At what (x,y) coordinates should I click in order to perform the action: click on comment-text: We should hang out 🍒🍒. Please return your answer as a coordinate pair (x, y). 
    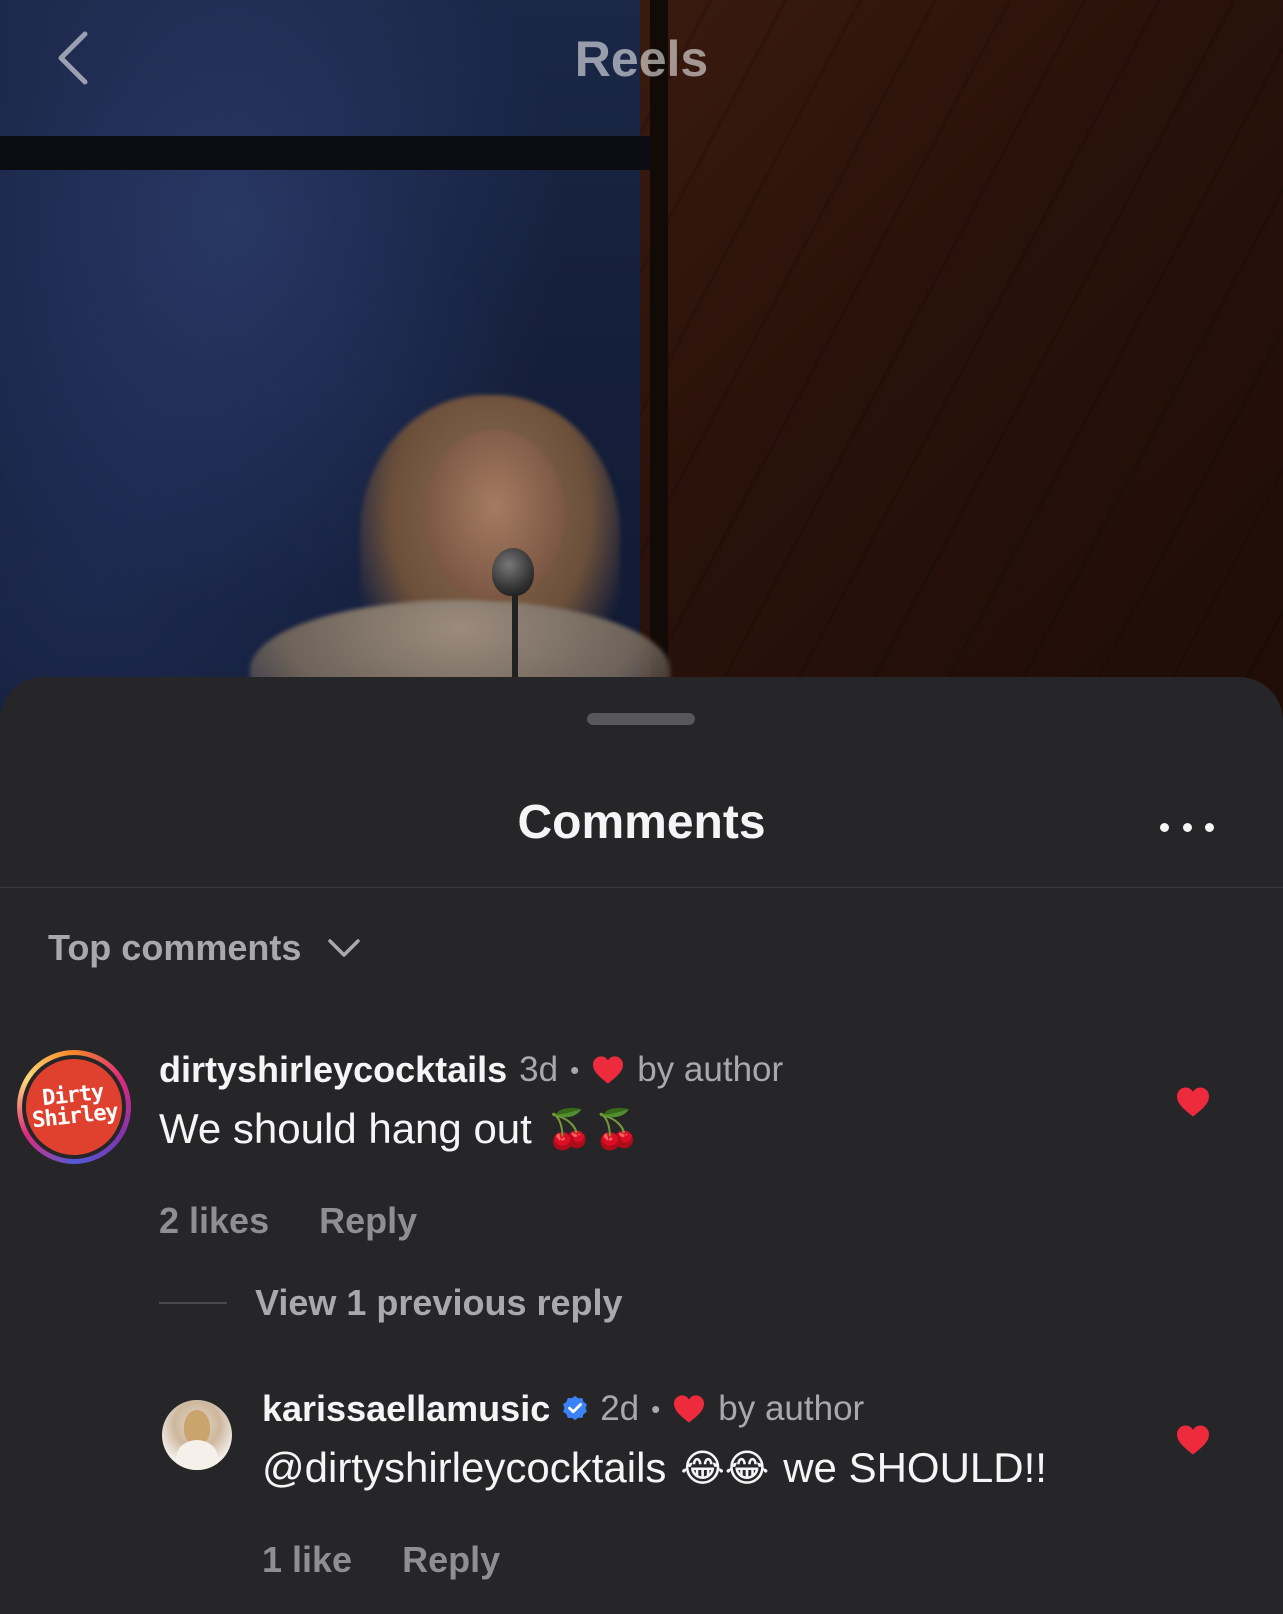
    Looking at the image, I should click on (399, 1129).